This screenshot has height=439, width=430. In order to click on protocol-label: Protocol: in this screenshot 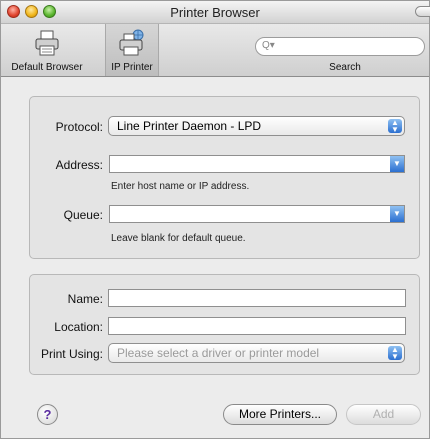, I will do `click(79, 127)`.